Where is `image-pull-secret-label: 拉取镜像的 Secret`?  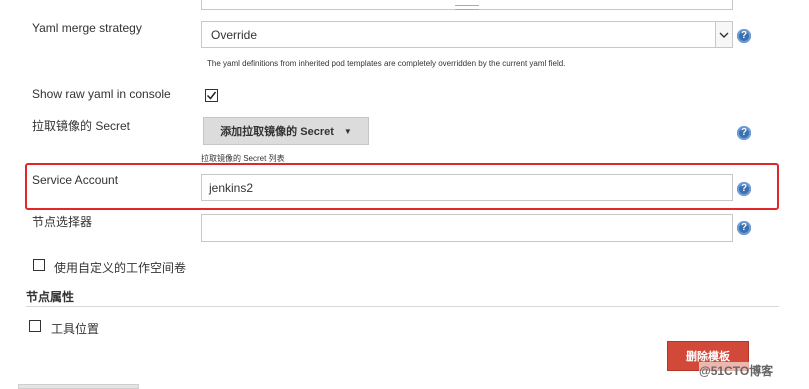 image-pull-secret-label: 拉取镜像的 Secret is located at coordinates (81, 126).